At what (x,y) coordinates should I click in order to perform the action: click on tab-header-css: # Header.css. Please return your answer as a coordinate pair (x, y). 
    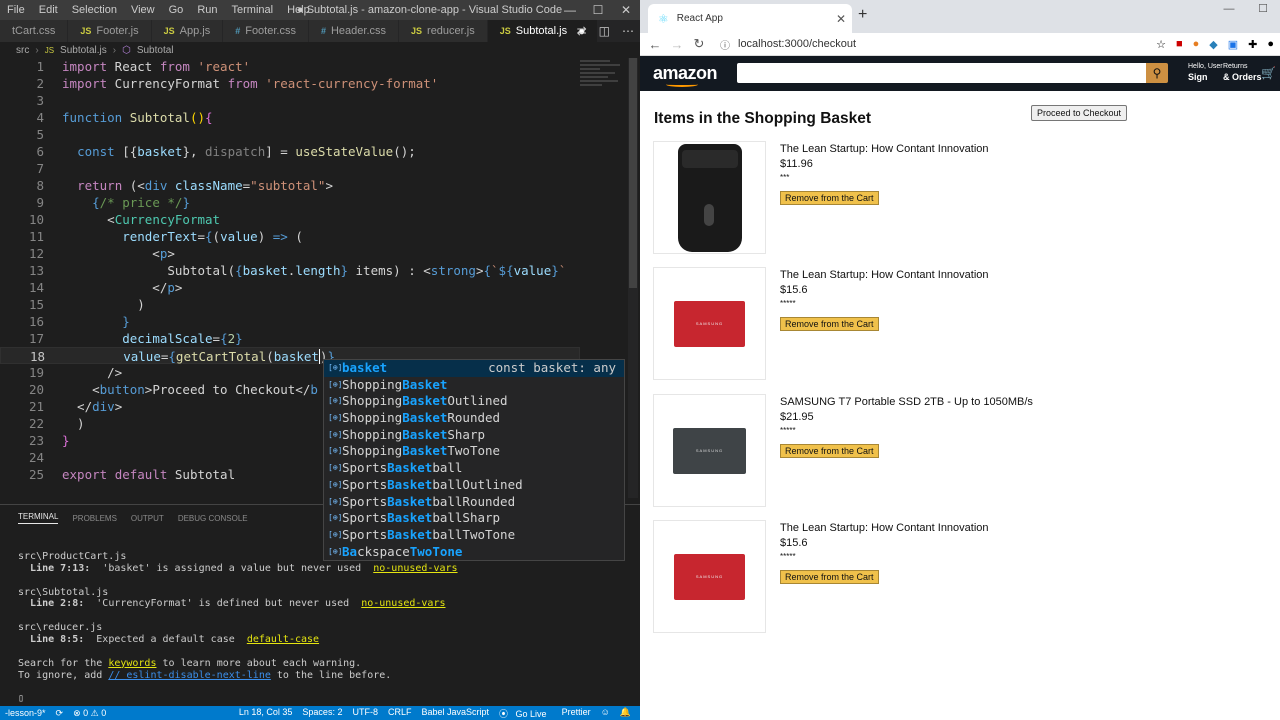
    Looking at the image, I should click on (354, 31).